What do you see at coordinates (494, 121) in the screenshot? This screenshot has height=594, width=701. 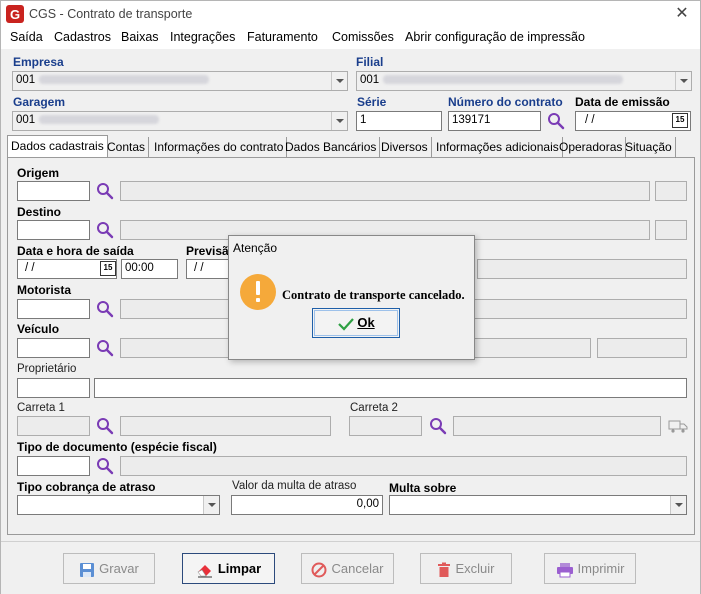 I see `numero-contrato-input: 139171` at bounding box center [494, 121].